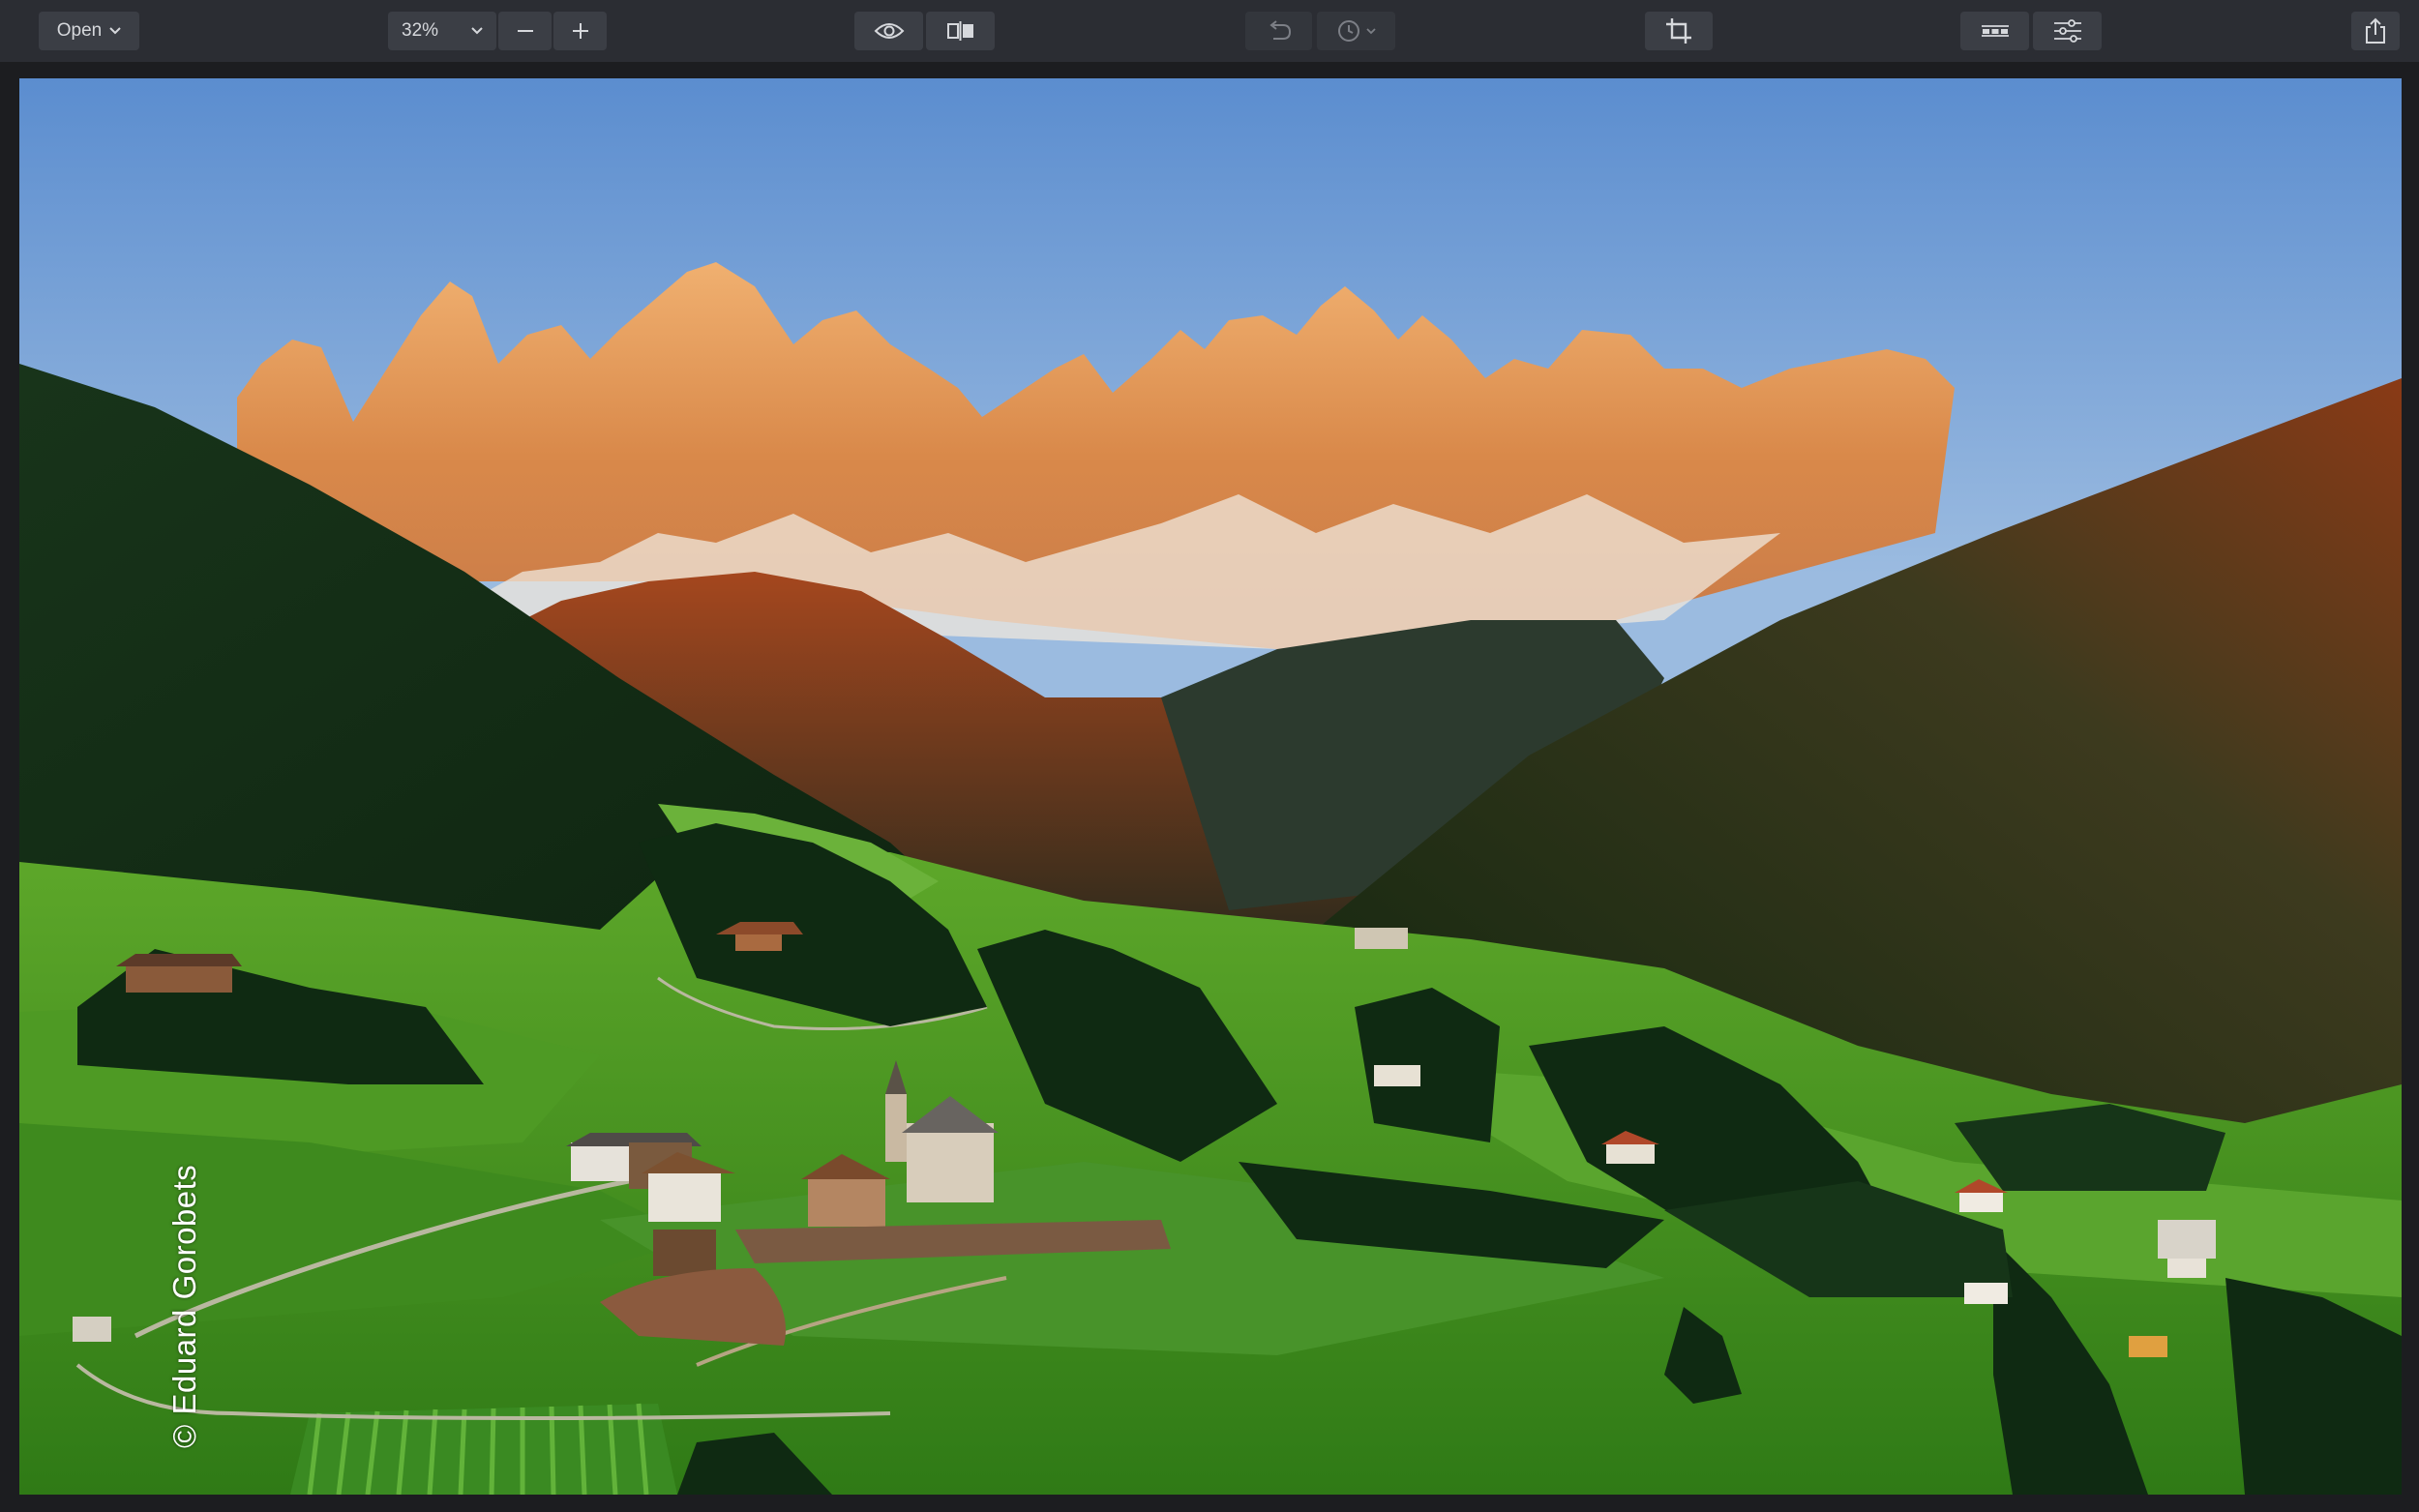 The height and width of the screenshot is (1512, 2419). I want to click on toolbar: Open 32%, so click(1209, 31).